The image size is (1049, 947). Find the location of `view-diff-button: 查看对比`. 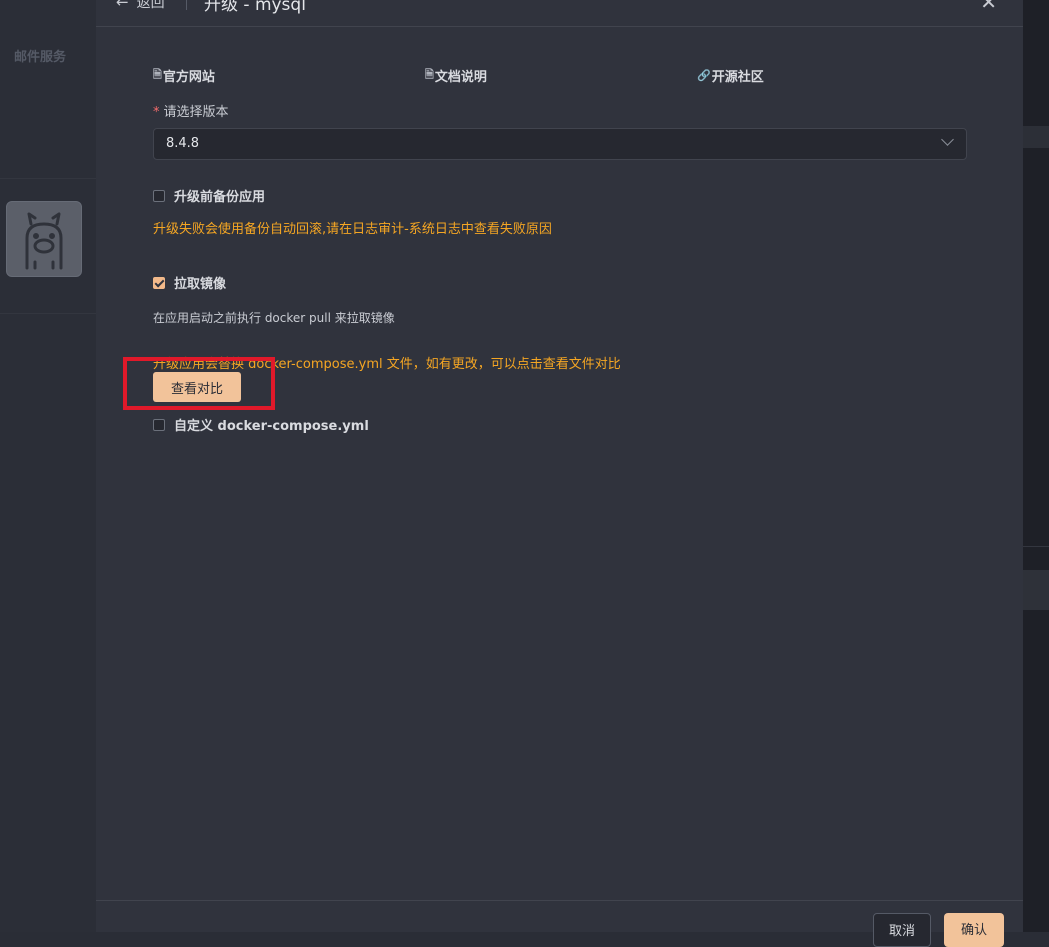

view-diff-button: 查看对比 is located at coordinates (197, 387).